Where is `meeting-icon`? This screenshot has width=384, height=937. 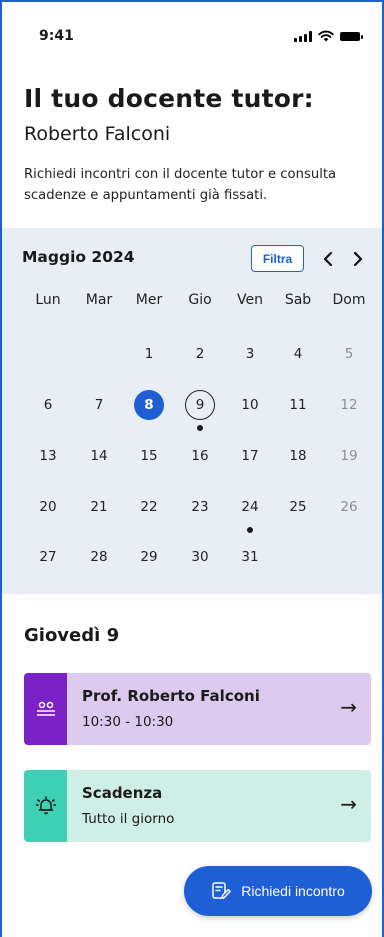 meeting-icon is located at coordinates (45, 708).